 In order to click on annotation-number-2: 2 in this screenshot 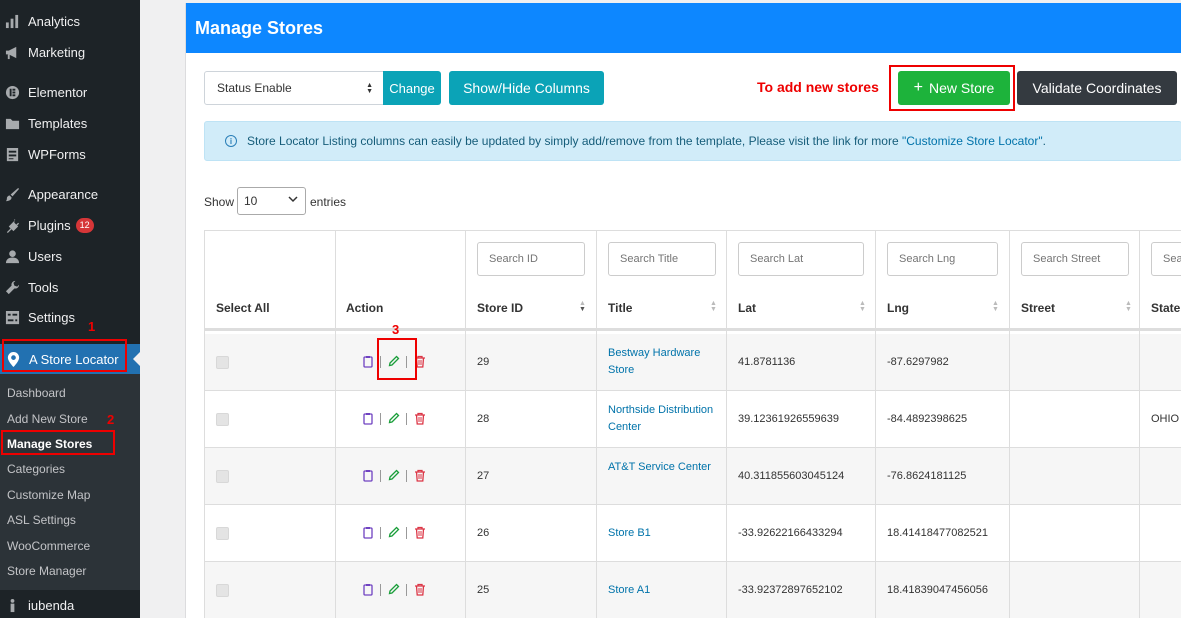, I will do `click(111, 419)`.